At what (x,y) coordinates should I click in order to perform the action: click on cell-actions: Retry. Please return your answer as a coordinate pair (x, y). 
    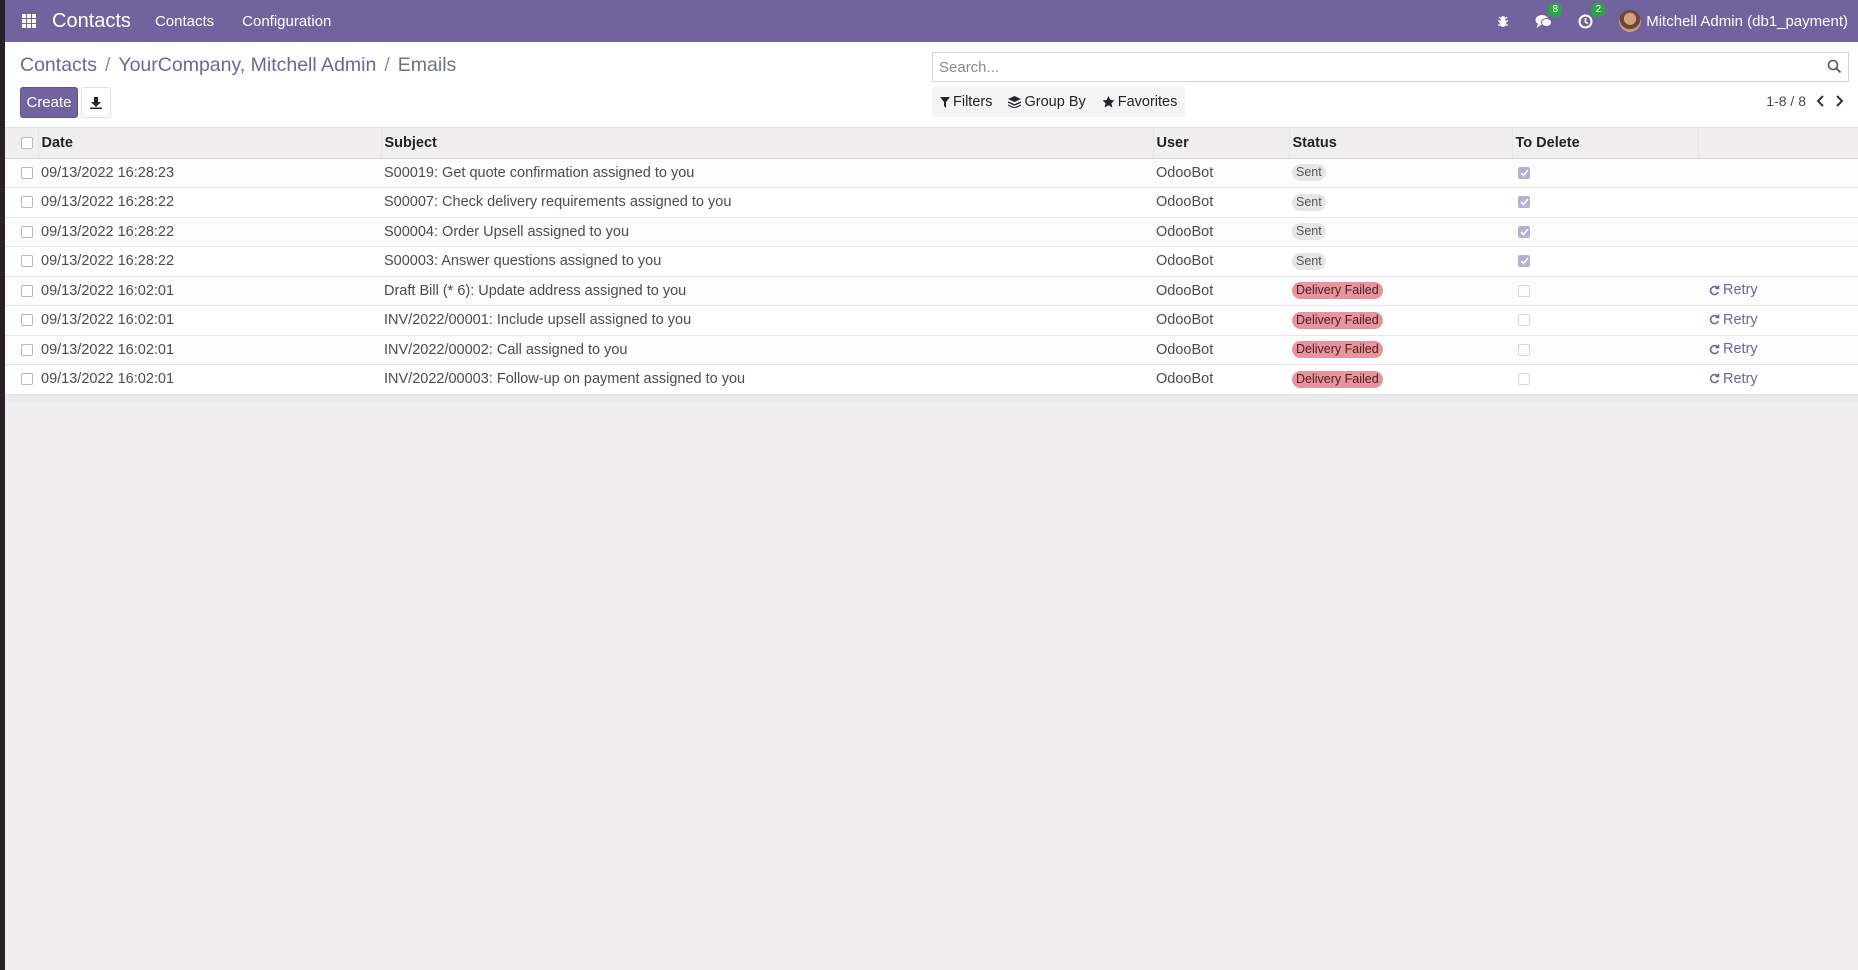
    Looking at the image, I should click on (1778, 320).